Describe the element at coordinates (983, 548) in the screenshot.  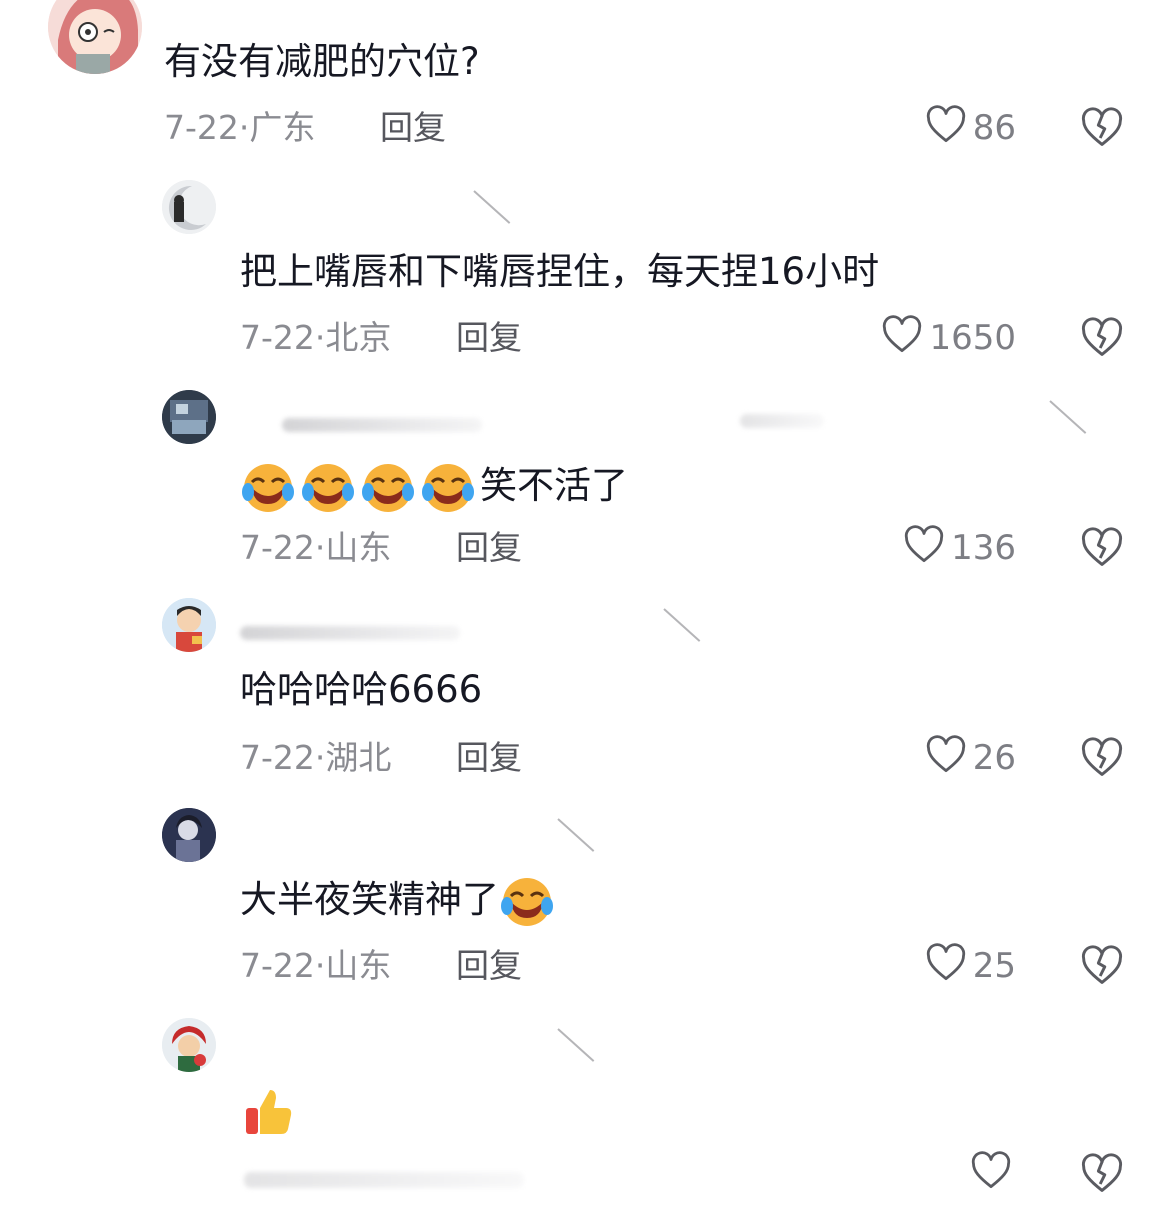
I see `like-count: 136` at that location.